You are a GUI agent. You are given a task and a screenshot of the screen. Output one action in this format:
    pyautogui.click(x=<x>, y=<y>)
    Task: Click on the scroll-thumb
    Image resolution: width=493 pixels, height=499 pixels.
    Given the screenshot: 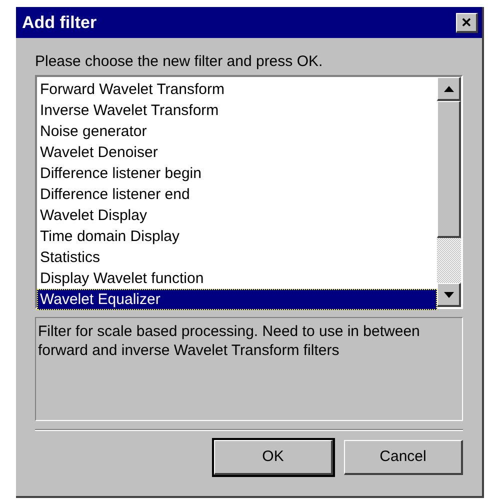 What is the action you would take?
    pyautogui.click(x=449, y=169)
    